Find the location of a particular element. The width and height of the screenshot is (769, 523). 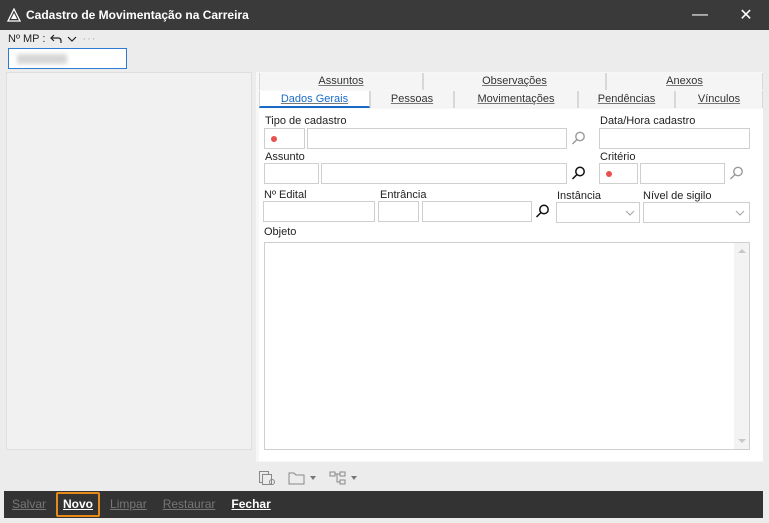

minimize-icon: — is located at coordinates (700, 14).